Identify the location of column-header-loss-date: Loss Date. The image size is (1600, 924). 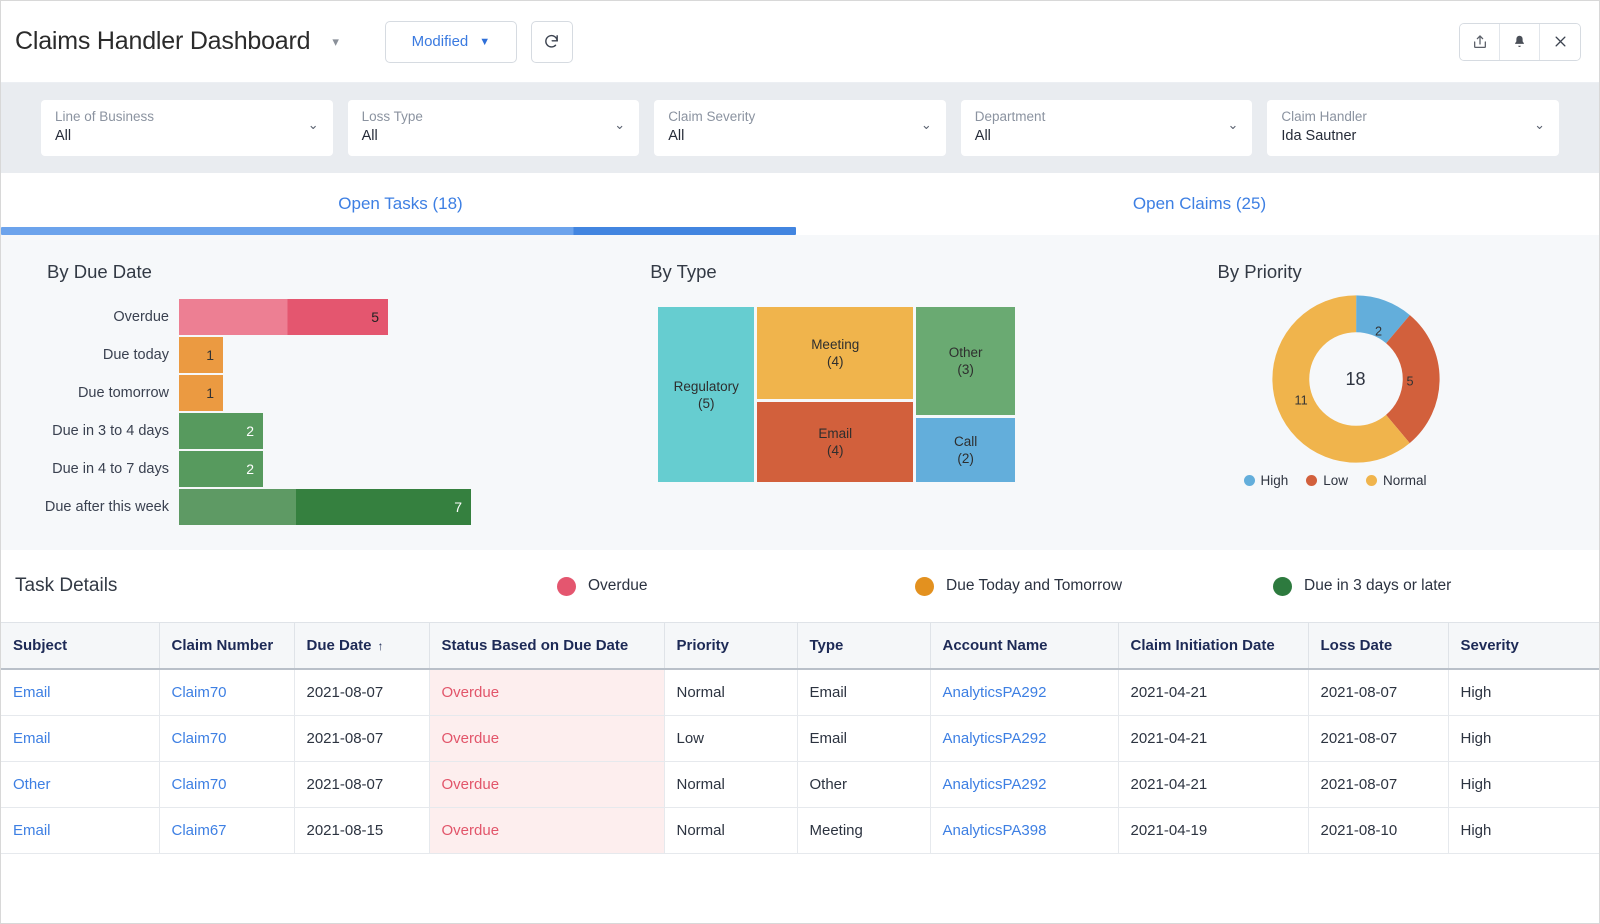
(1378, 646).